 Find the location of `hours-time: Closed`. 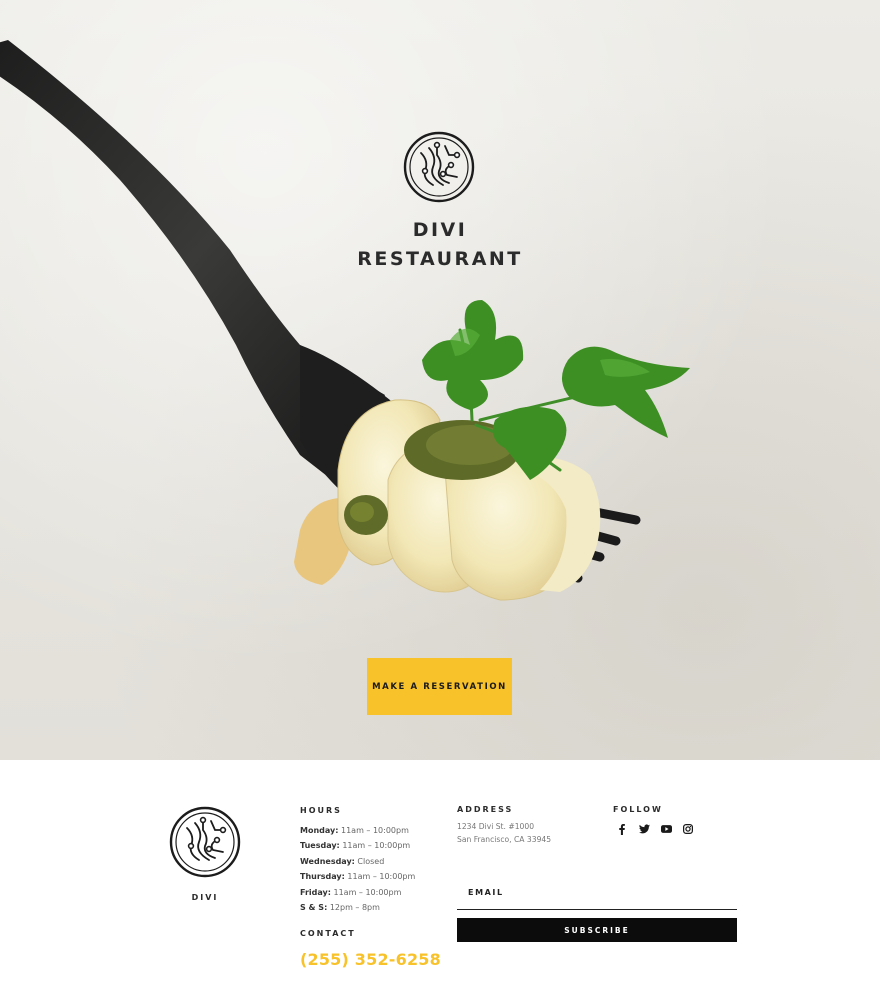

hours-time: Closed is located at coordinates (371, 861).